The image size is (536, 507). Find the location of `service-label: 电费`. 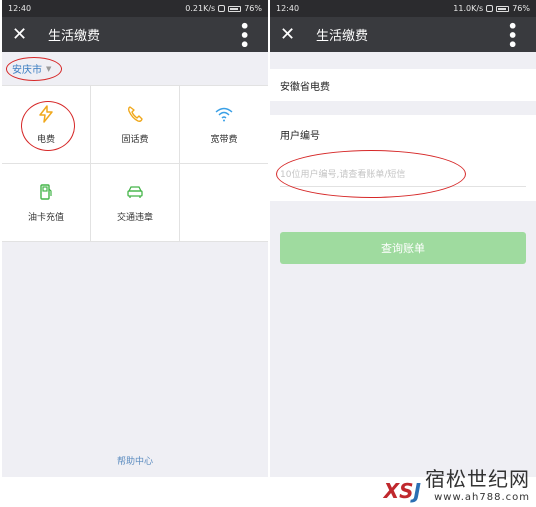

service-label: 电费 is located at coordinates (45, 140).